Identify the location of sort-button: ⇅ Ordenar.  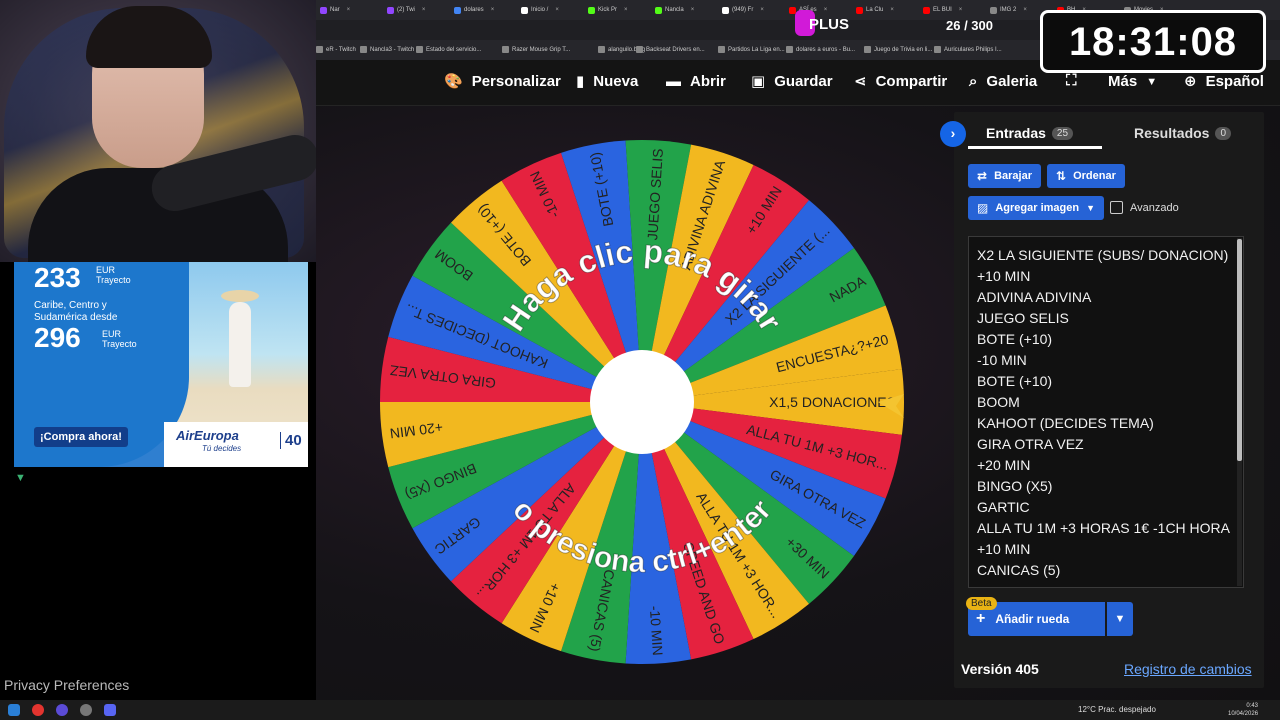
(1086, 176).